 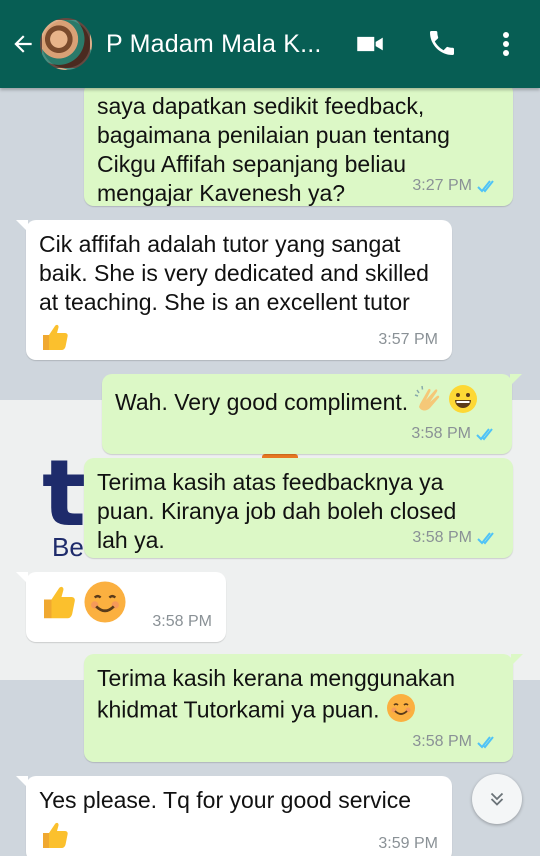 What do you see at coordinates (59, 605) in the screenshot?
I see `thumbs-up-icon` at bounding box center [59, 605].